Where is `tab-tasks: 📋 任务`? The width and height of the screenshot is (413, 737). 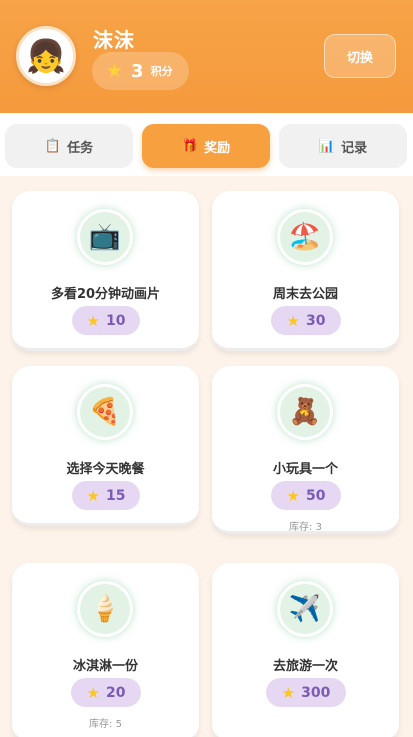 tab-tasks: 📋 任务 is located at coordinates (69, 146).